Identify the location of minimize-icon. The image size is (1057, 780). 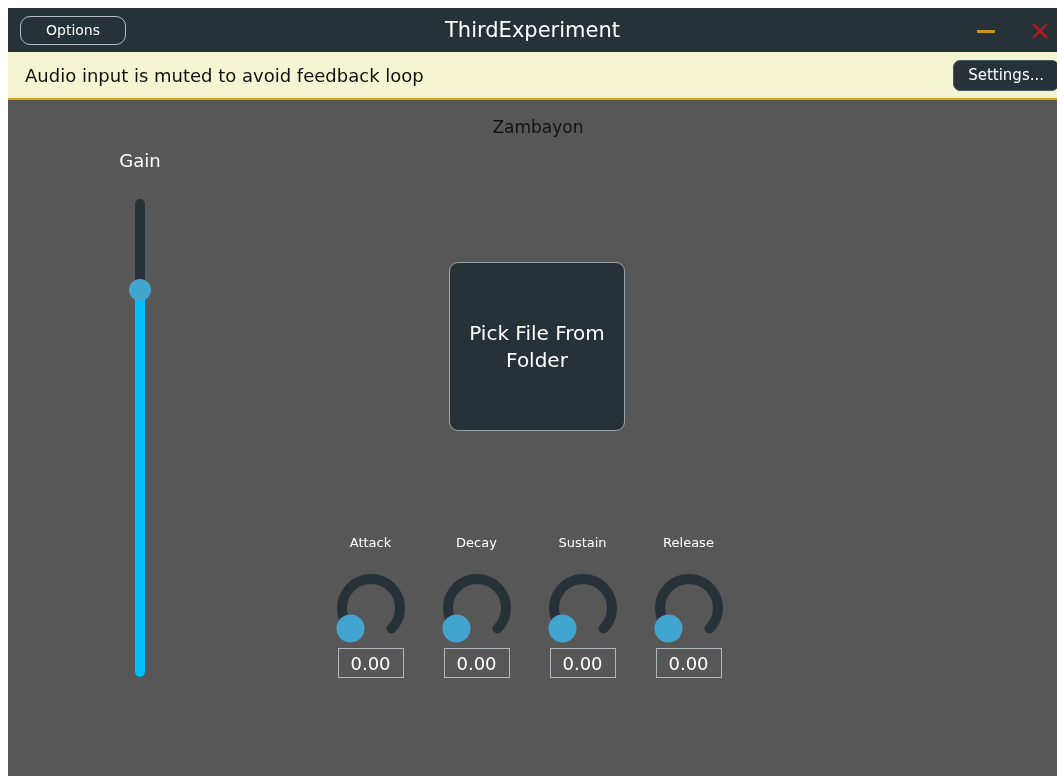
(986, 32).